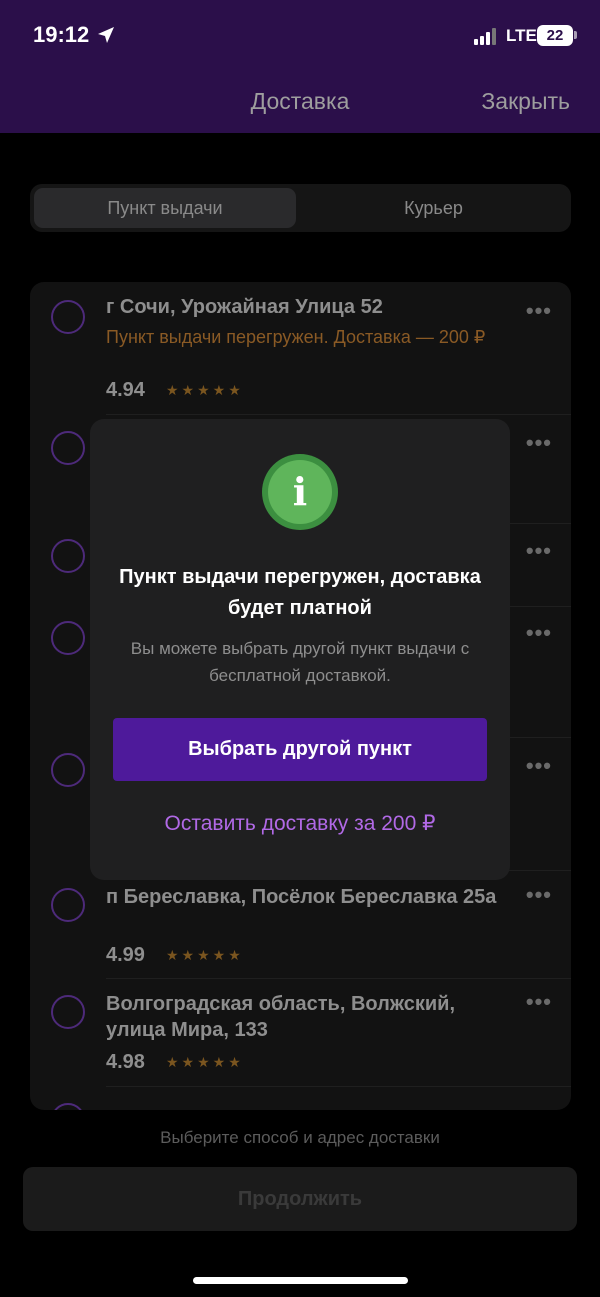 Image resolution: width=600 pixels, height=1297 pixels. What do you see at coordinates (165, 208) in the screenshot?
I see `tab-pickup-point: Пункт выдачи` at bounding box center [165, 208].